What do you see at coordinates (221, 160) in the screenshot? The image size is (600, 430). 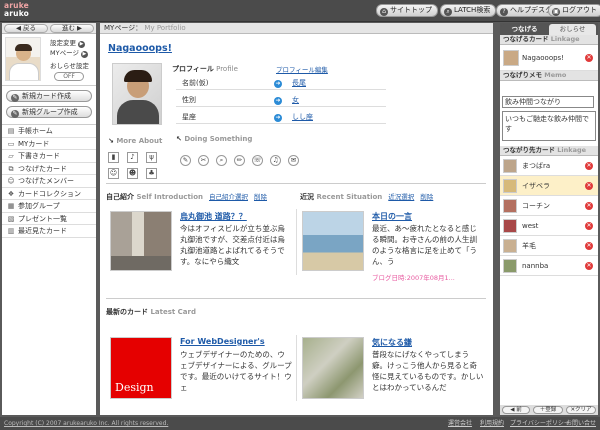 I see `magnifier-icon: ⌕` at bounding box center [221, 160].